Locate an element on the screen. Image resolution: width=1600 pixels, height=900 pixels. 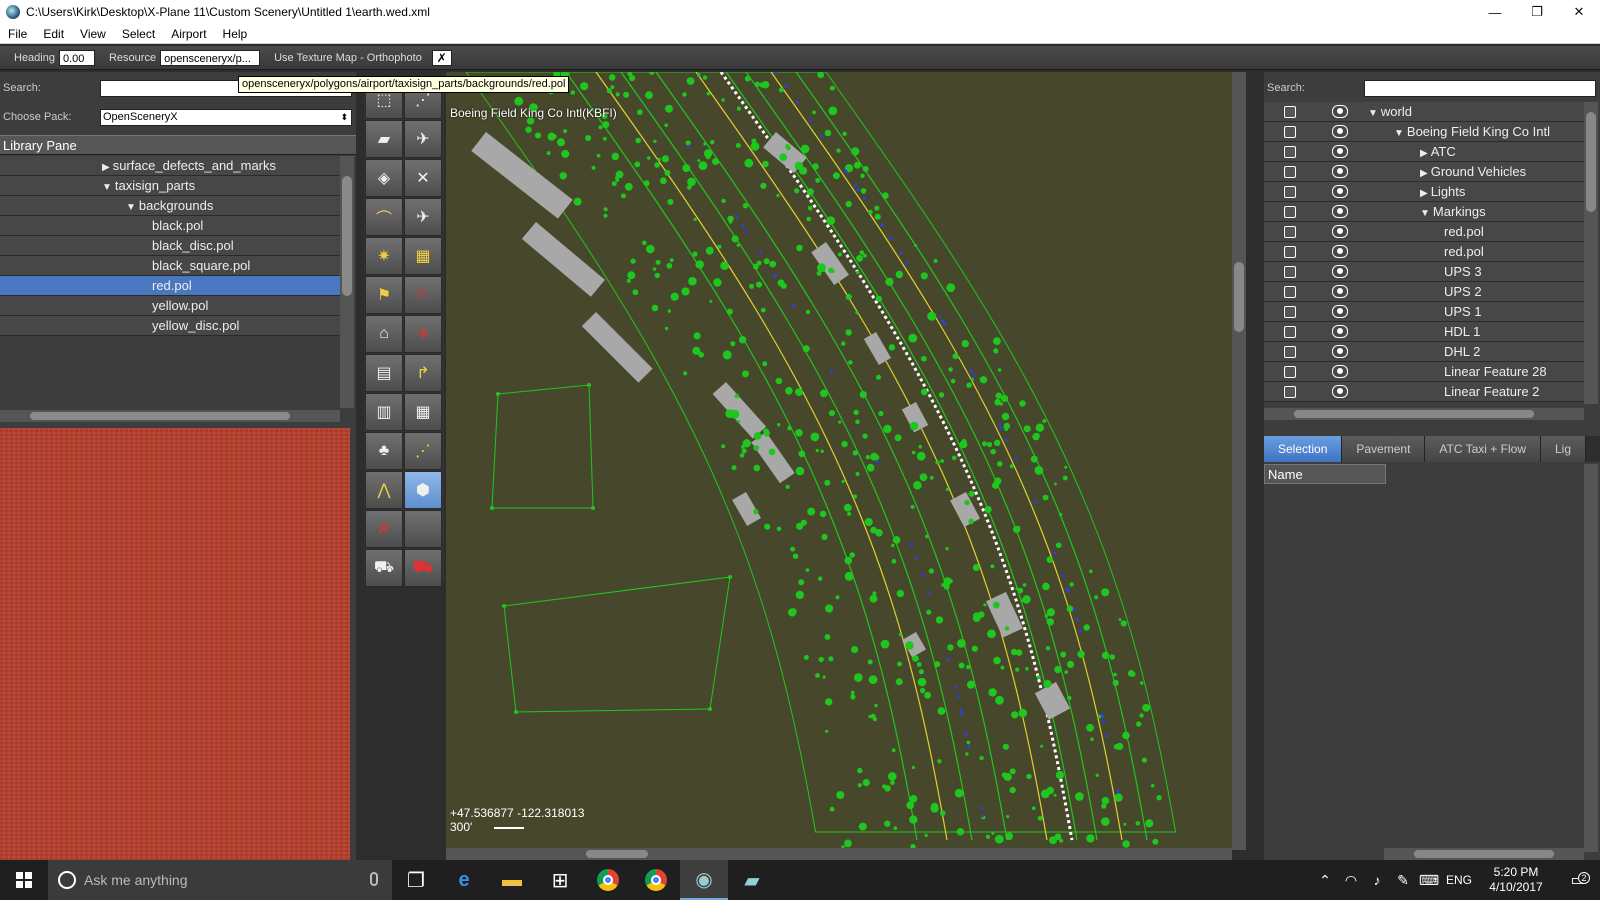
edge-browser-icon: e is located at coordinates (464, 880).